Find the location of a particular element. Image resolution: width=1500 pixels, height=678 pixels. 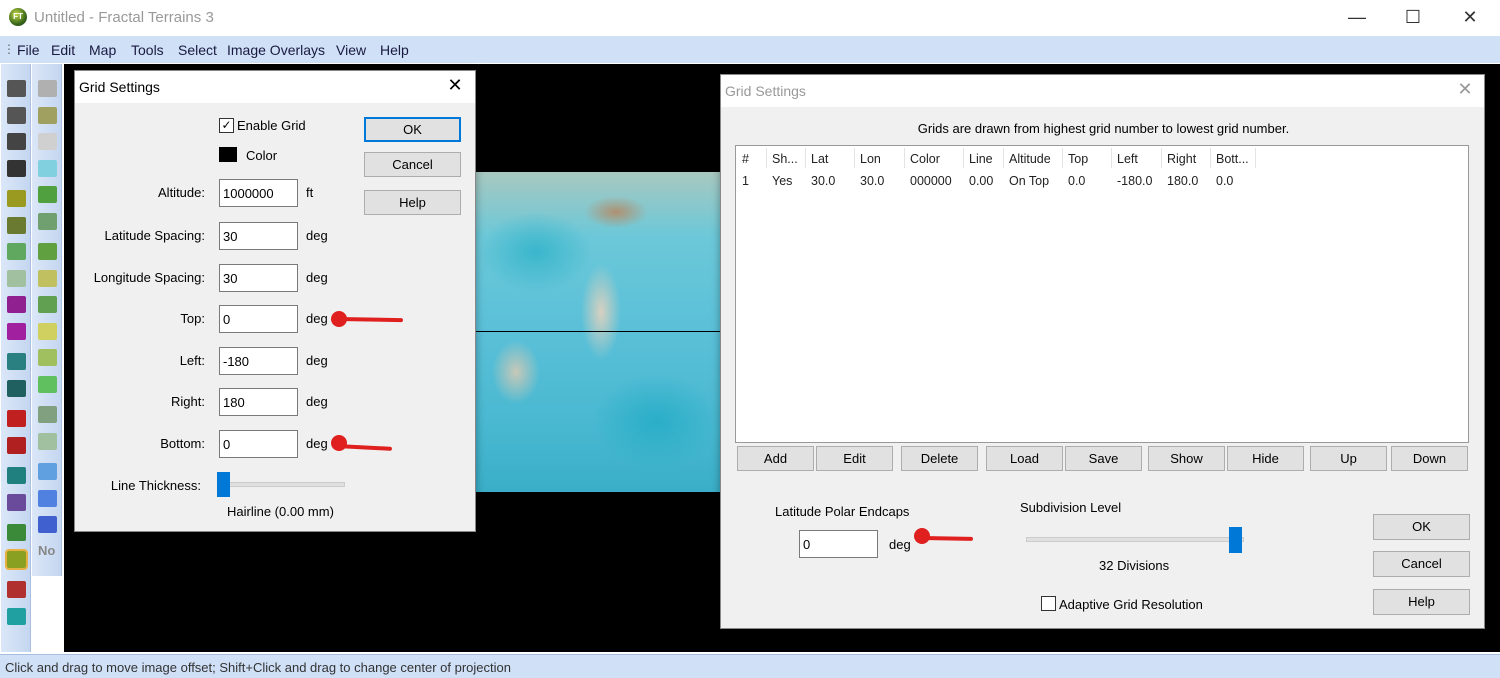

subdivision-slider is located at coordinates (1135, 539).